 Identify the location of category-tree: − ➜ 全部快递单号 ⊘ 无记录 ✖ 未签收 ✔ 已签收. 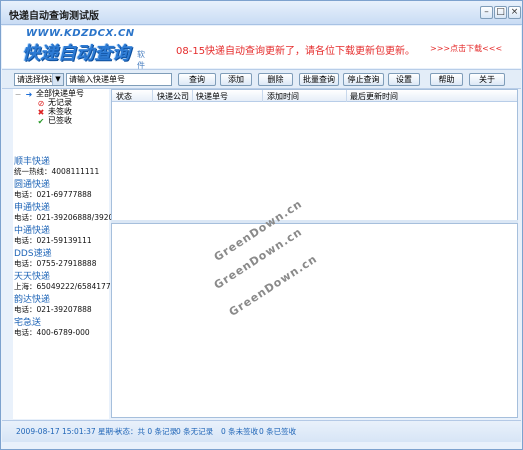
(61, 119).